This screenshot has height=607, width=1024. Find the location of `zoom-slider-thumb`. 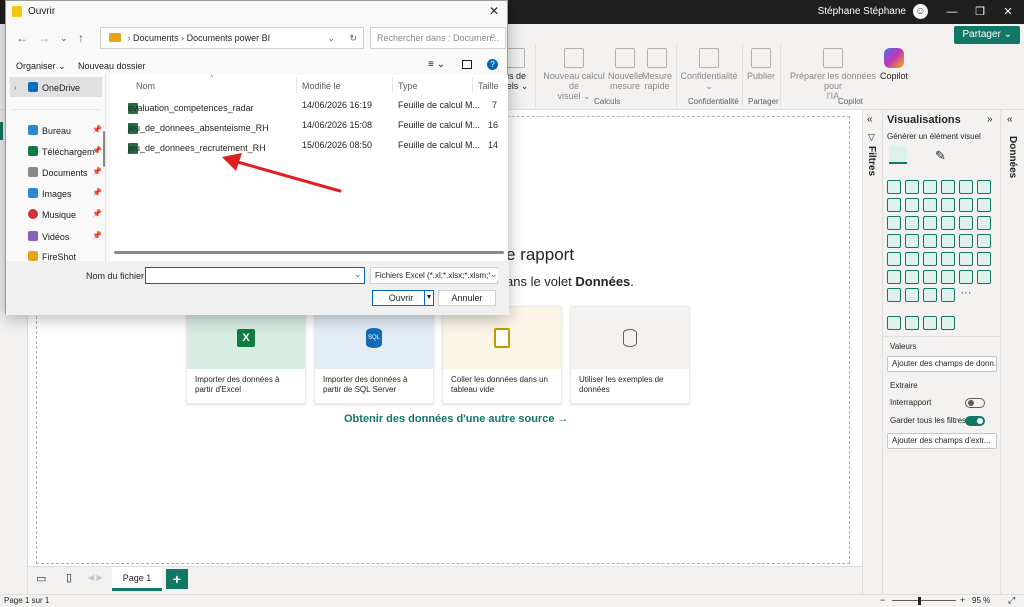

zoom-slider-thumb is located at coordinates (919, 601).